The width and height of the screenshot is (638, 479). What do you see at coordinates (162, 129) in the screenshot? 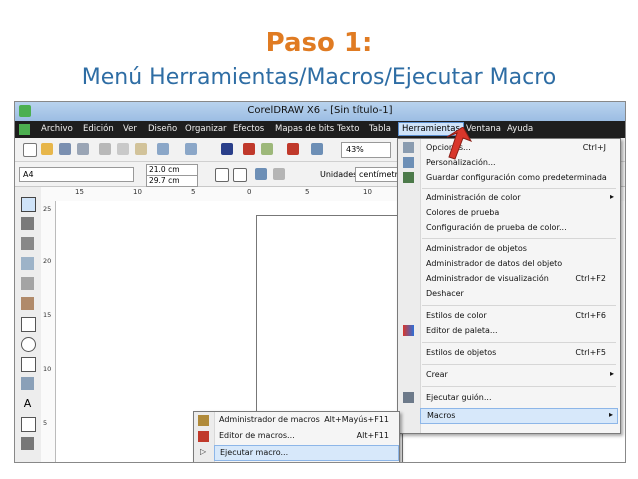
I see `menu-diseno: Diseño` at bounding box center [162, 129].